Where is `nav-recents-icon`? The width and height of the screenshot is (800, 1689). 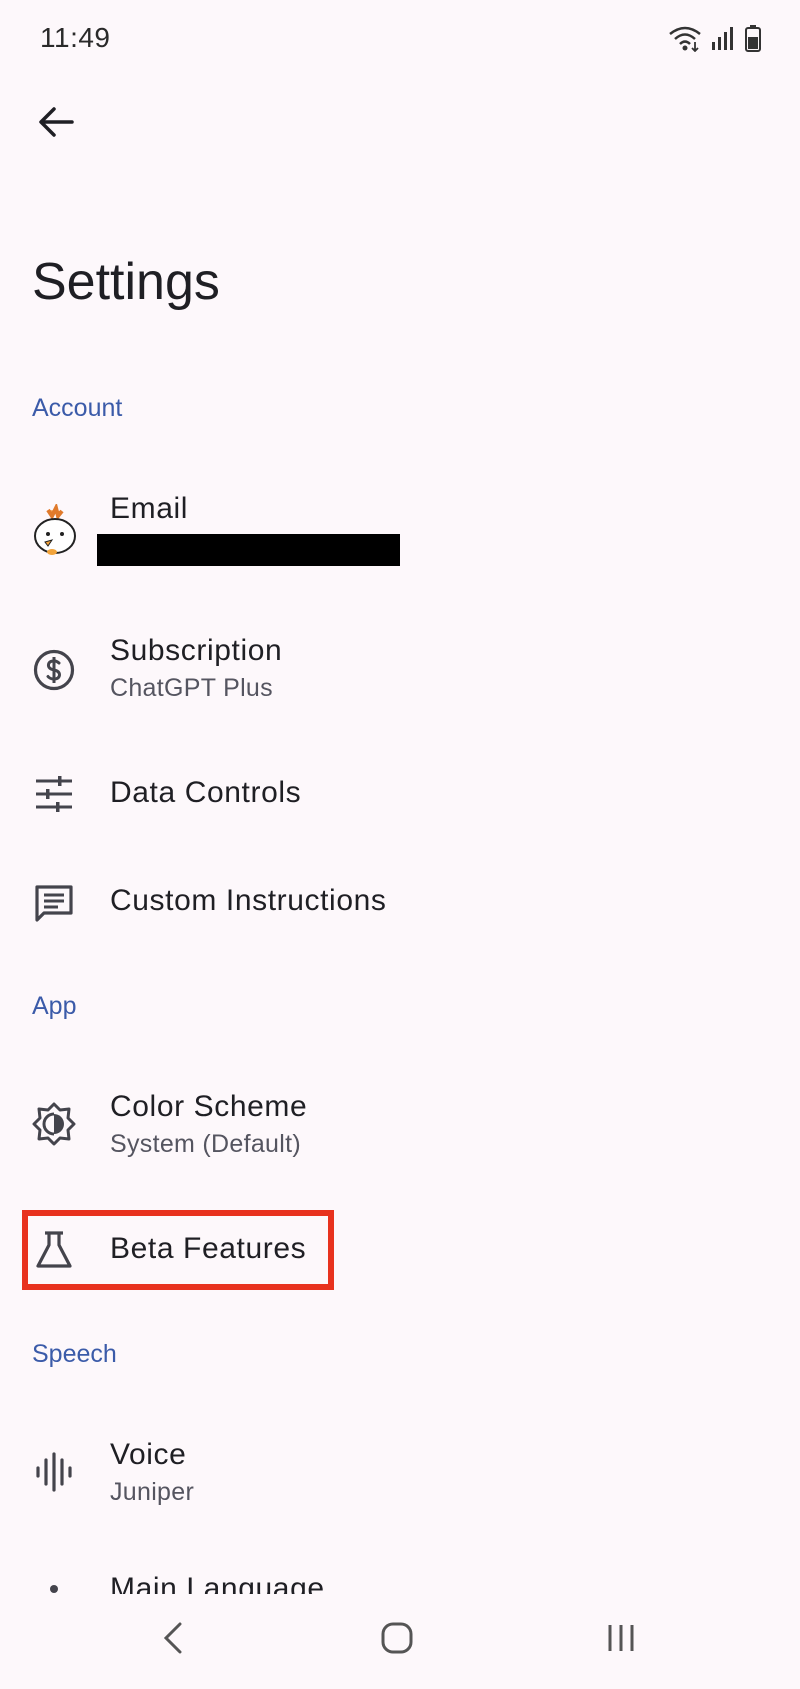 nav-recents-icon is located at coordinates (621, 1640).